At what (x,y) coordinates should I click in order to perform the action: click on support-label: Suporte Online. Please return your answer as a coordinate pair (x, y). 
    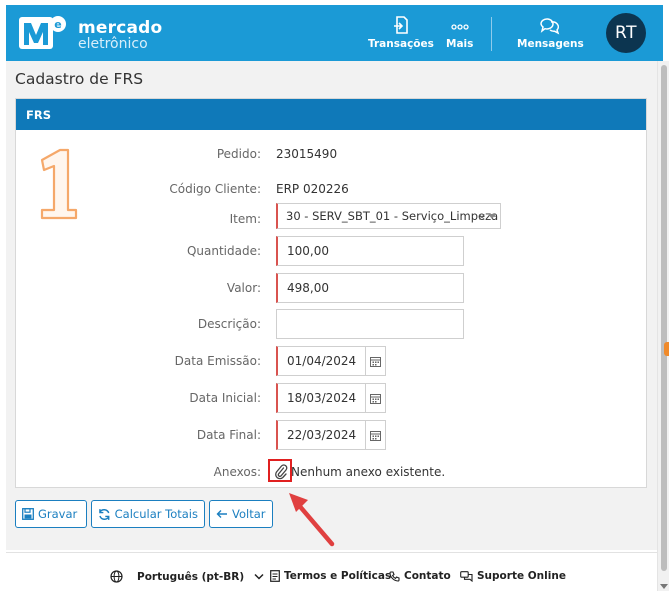
    Looking at the image, I should click on (521, 576).